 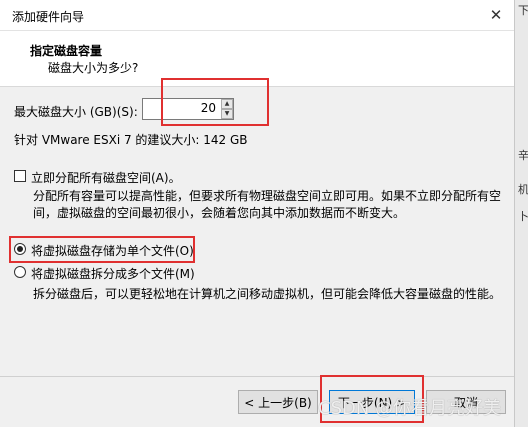 I want to click on page-subtitle: 磁盘大小为多少?, so click(x=93, y=68).